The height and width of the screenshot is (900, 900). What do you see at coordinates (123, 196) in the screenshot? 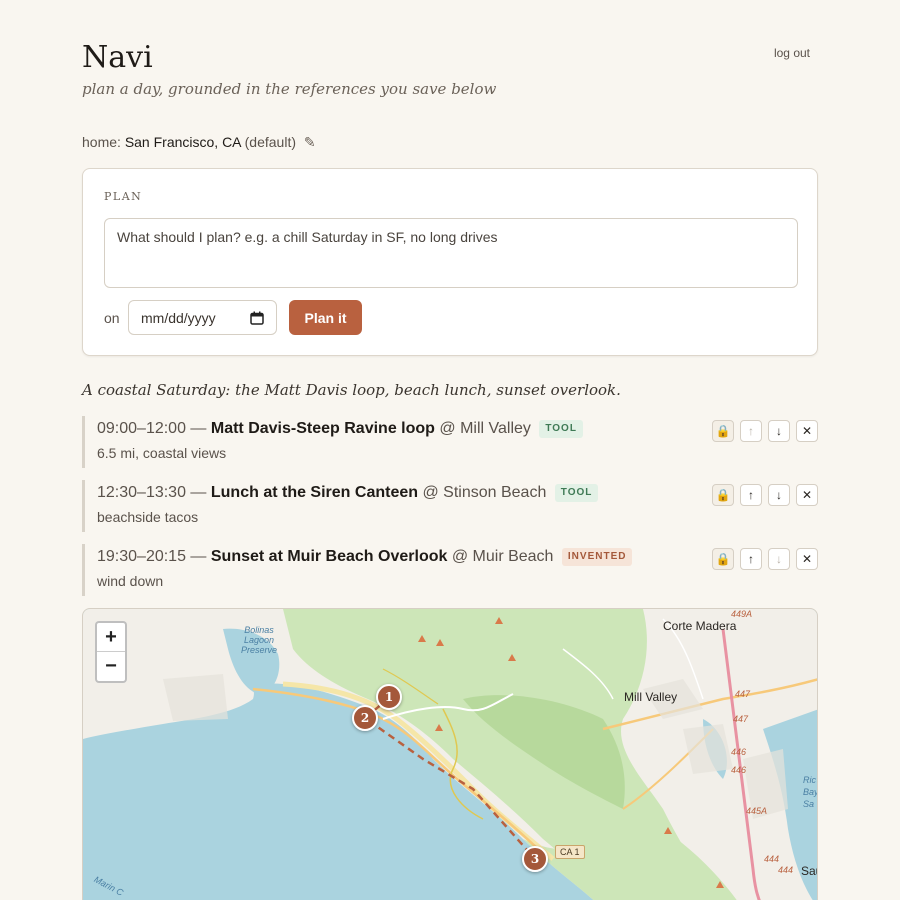
I see `plan-section-label: PLAN` at bounding box center [123, 196].